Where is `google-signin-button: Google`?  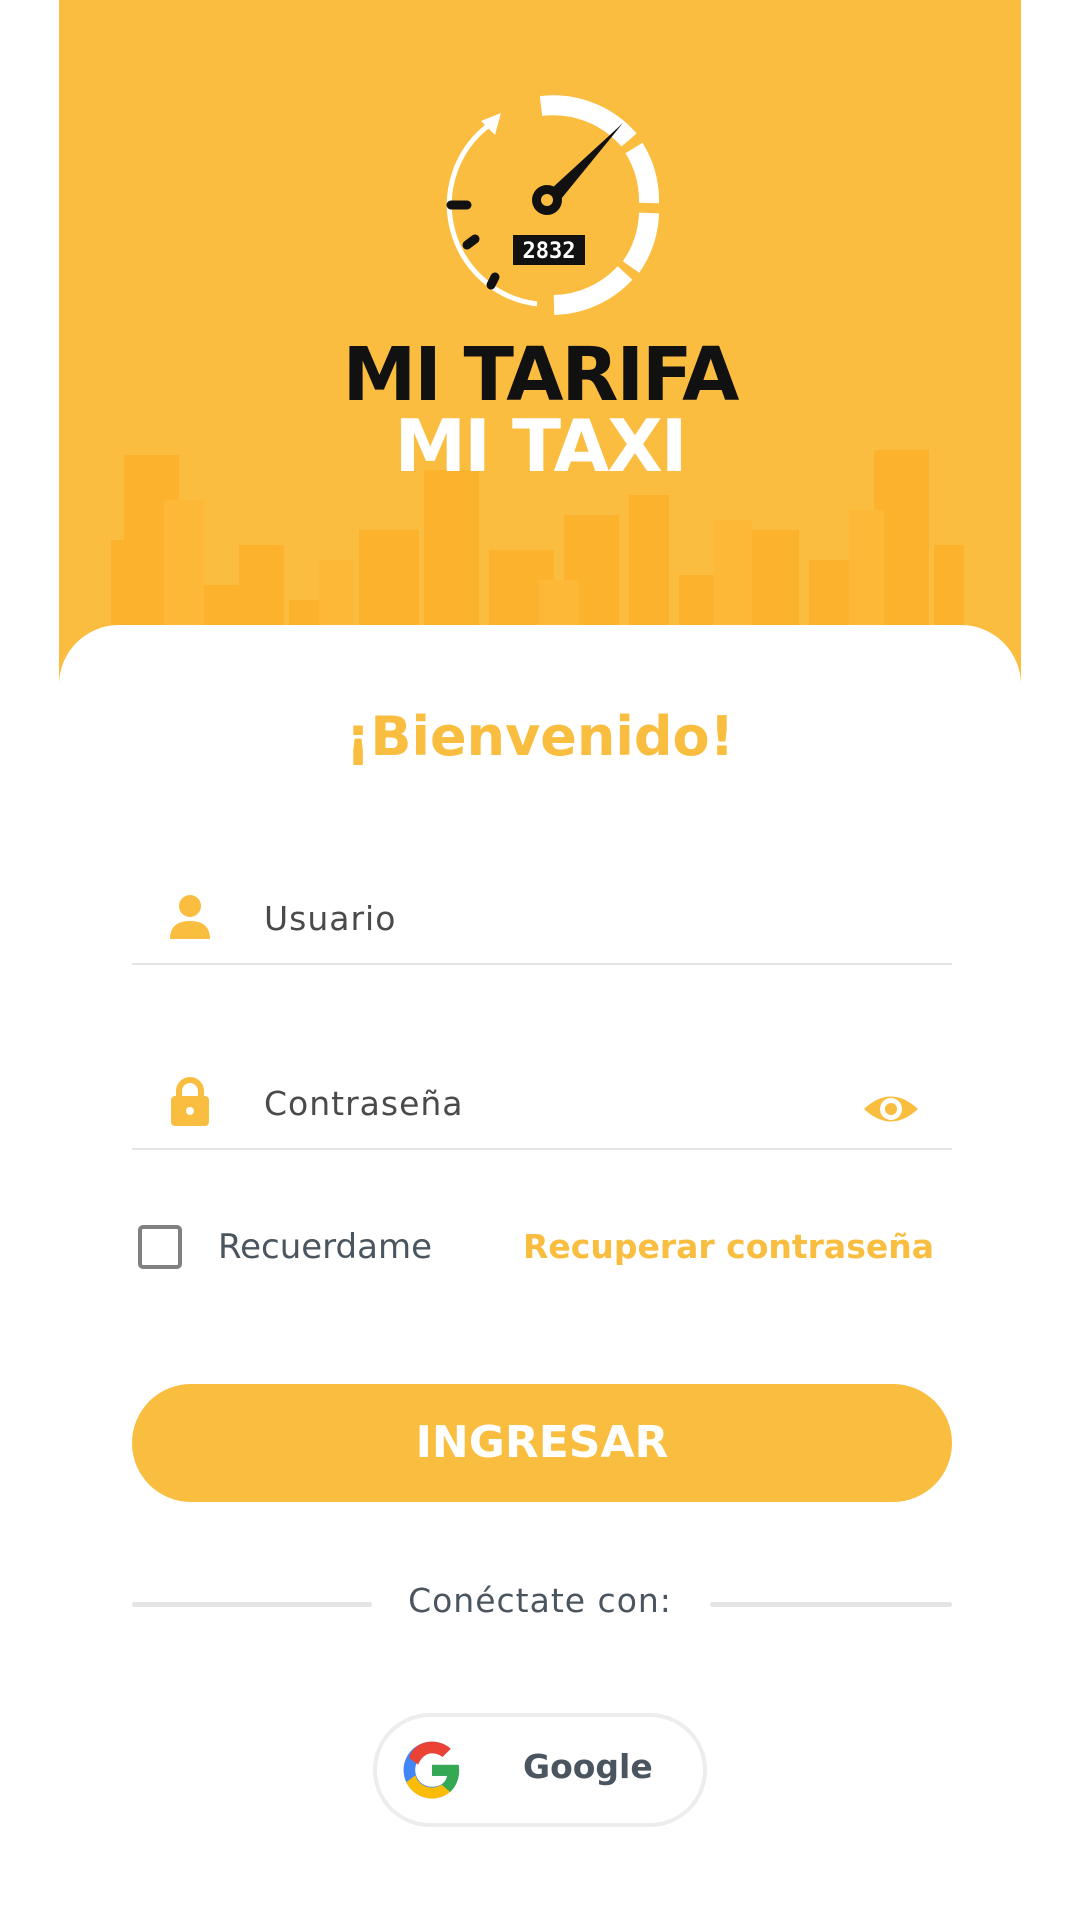 google-signin-button: Google is located at coordinates (540, 1770).